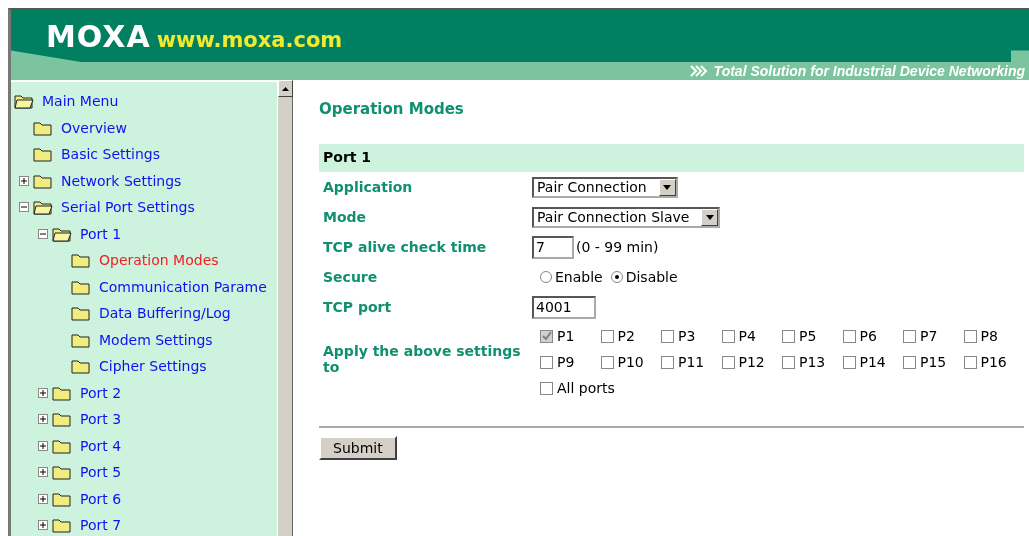  I want to click on up-arrow-icon, so click(285, 88).